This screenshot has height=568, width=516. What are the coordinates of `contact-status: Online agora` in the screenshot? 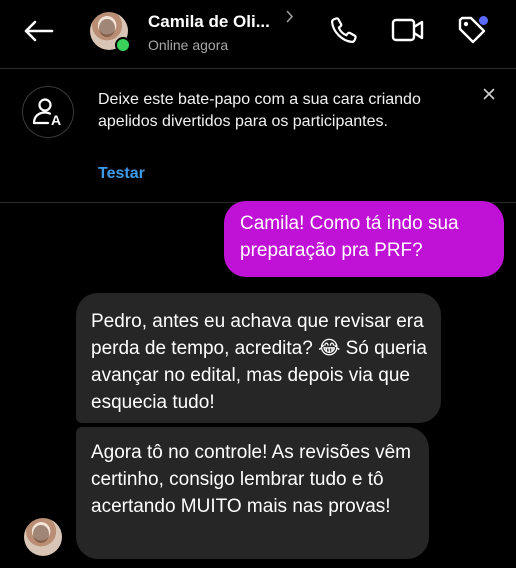 It's located at (188, 45).